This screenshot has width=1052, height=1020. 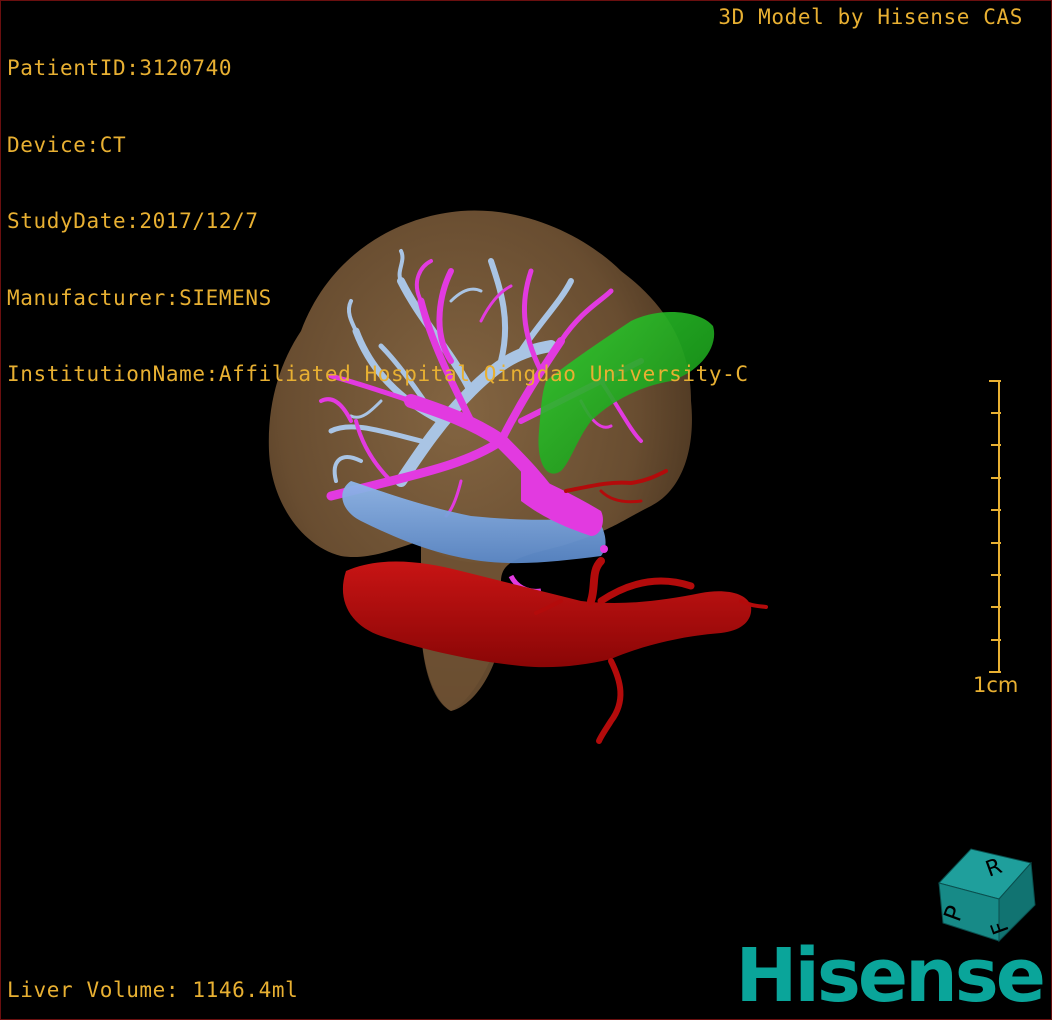 What do you see at coordinates (67, 144) in the screenshot?
I see `device-label: Device:CT` at bounding box center [67, 144].